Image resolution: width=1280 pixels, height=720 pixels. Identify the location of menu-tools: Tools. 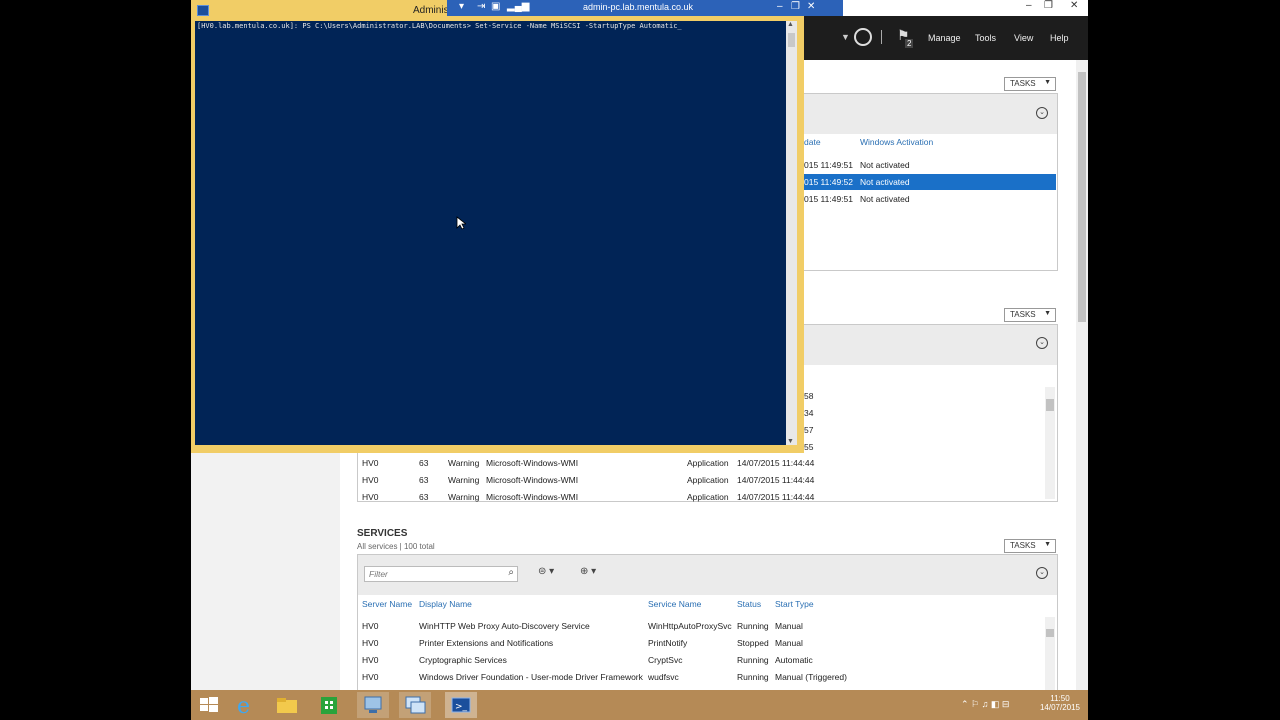
(985, 38).